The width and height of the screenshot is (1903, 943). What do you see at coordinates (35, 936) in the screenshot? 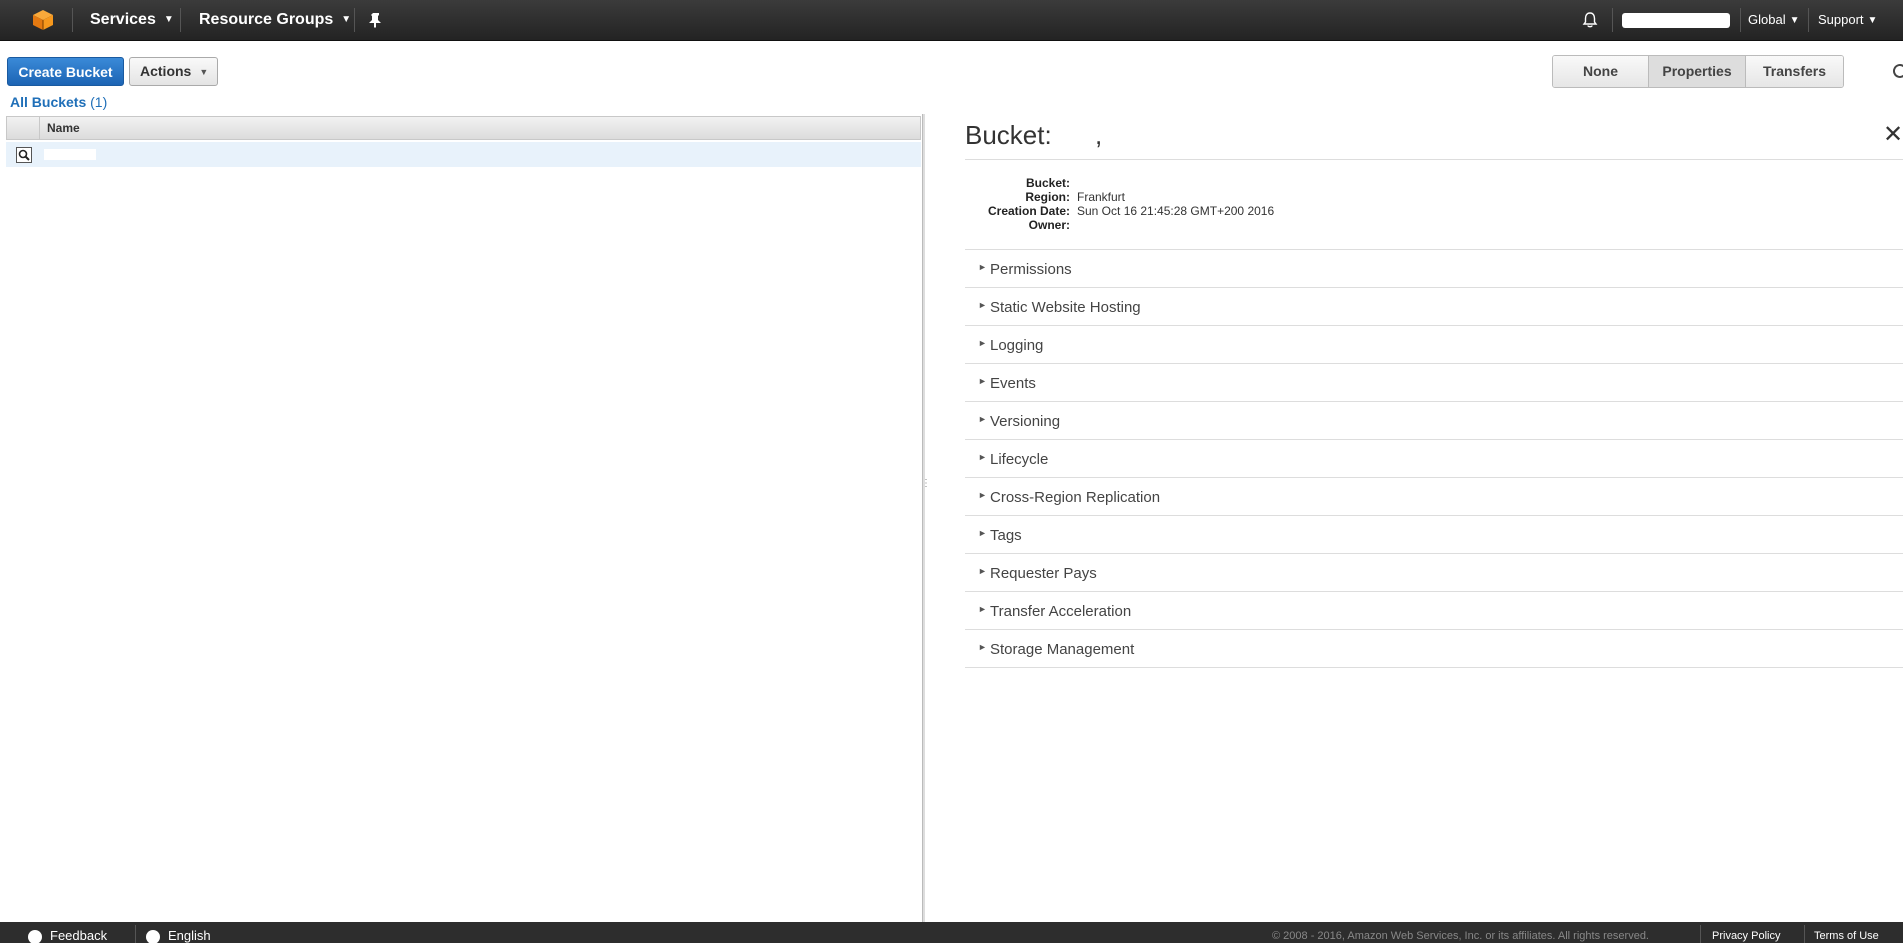
I see `chat-bubble-icon` at bounding box center [35, 936].